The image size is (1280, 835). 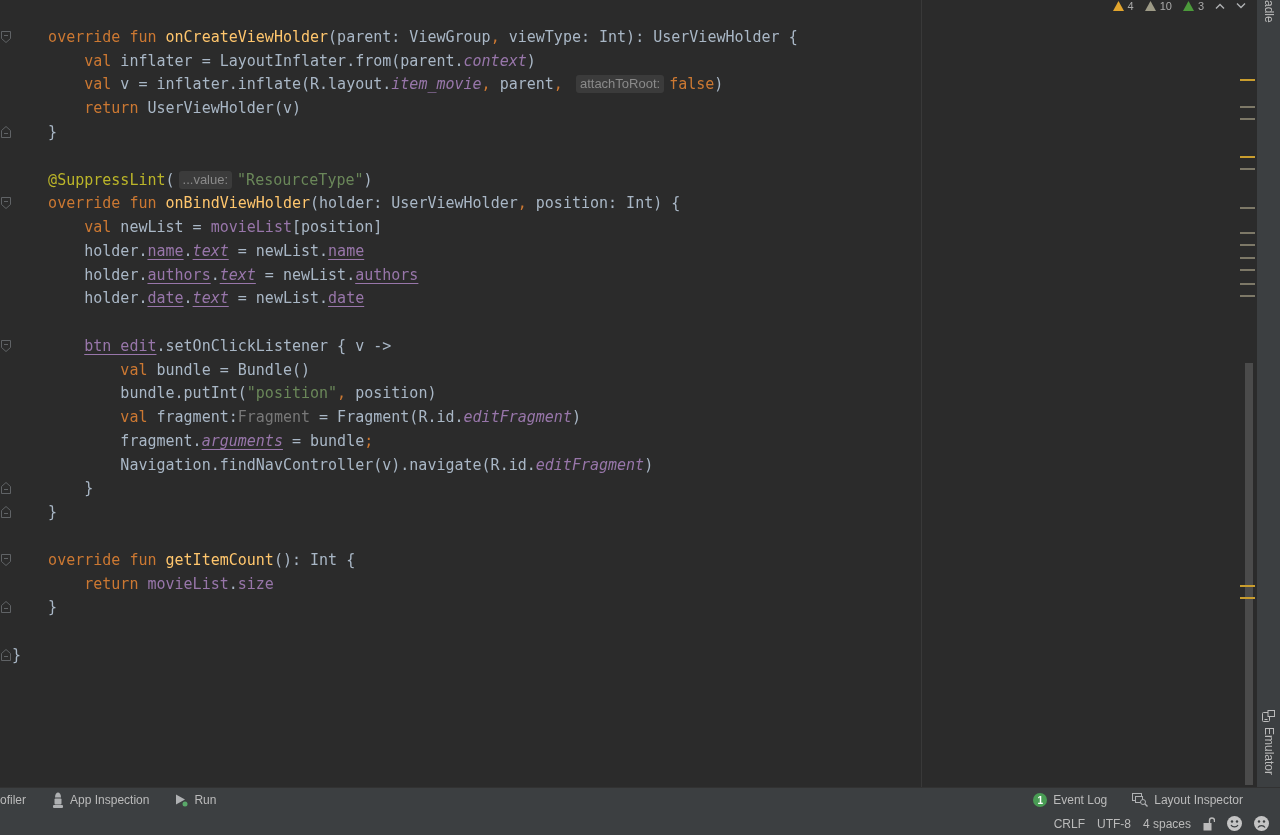 What do you see at coordinates (1268, 11) in the screenshot?
I see `tool-window-button: adle` at bounding box center [1268, 11].